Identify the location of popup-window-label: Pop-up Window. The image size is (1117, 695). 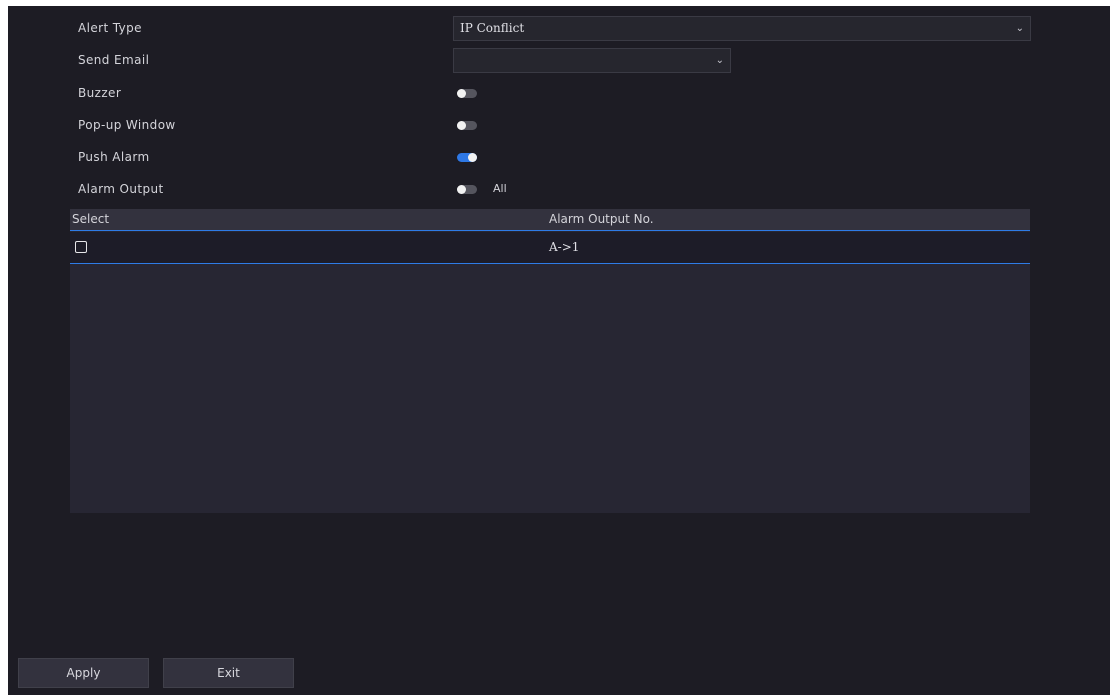
(127, 125).